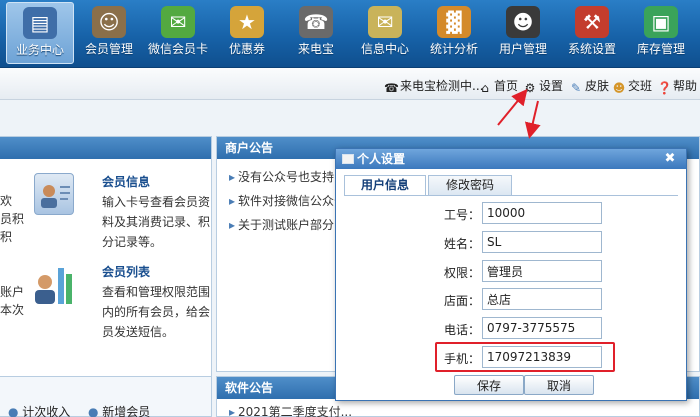 This screenshot has height=417, width=700. What do you see at coordinates (109, 22) in the screenshot?
I see `member-icon: ☺` at bounding box center [109, 22].